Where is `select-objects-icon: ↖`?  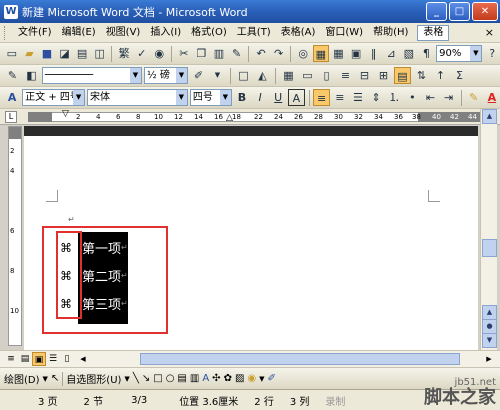
select-objects-icon: ↖ is located at coordinates (55, 378).